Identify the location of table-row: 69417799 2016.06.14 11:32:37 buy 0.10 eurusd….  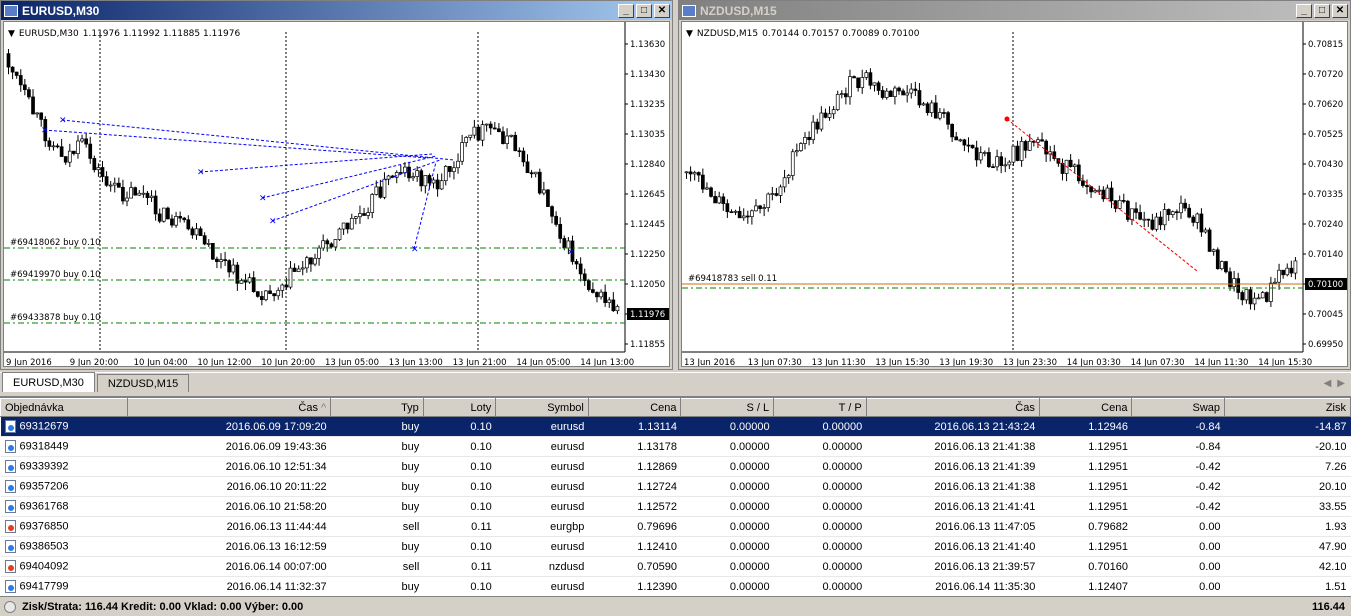
(675, 586).